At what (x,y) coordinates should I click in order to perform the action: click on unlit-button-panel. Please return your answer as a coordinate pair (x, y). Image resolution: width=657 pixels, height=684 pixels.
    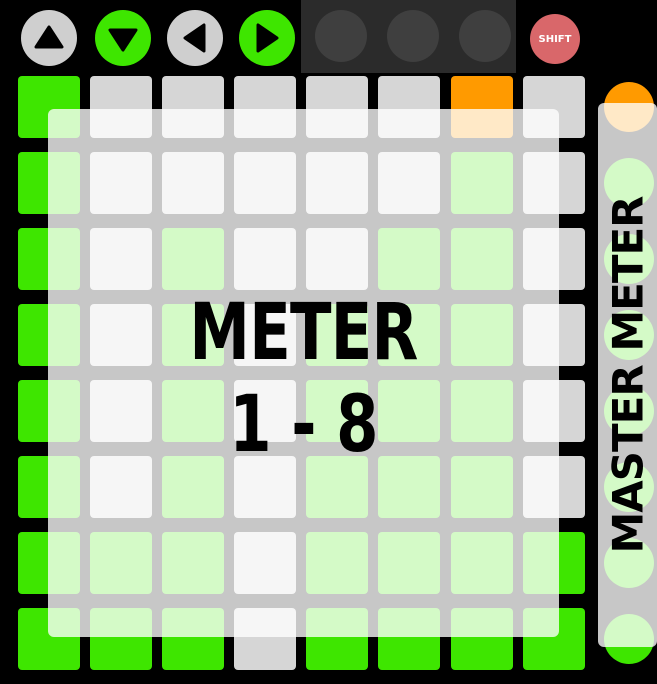
    Looking at the image, I should click on (408, 36).